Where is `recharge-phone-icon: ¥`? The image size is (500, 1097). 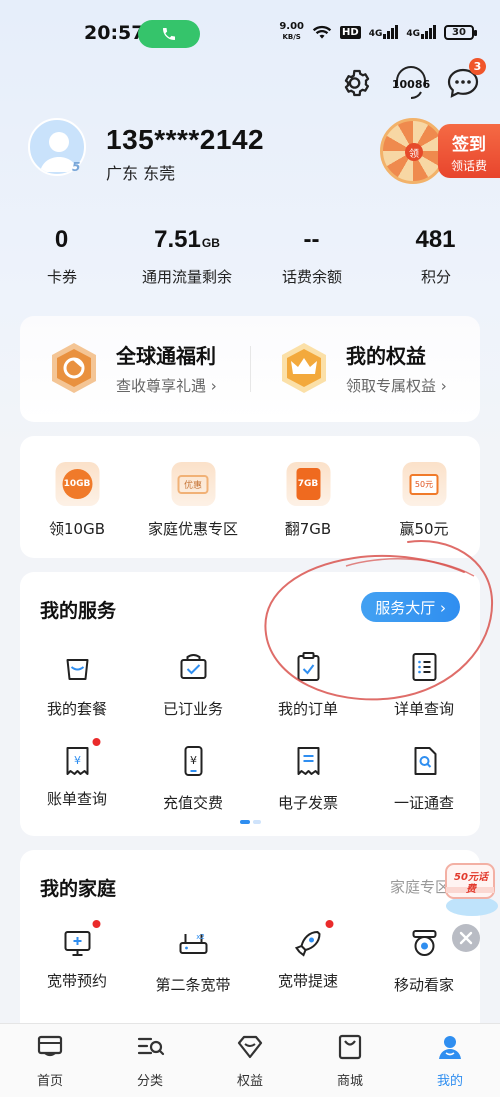
recharge-phone-icon: ¥ is located at coordinates (193, 761).